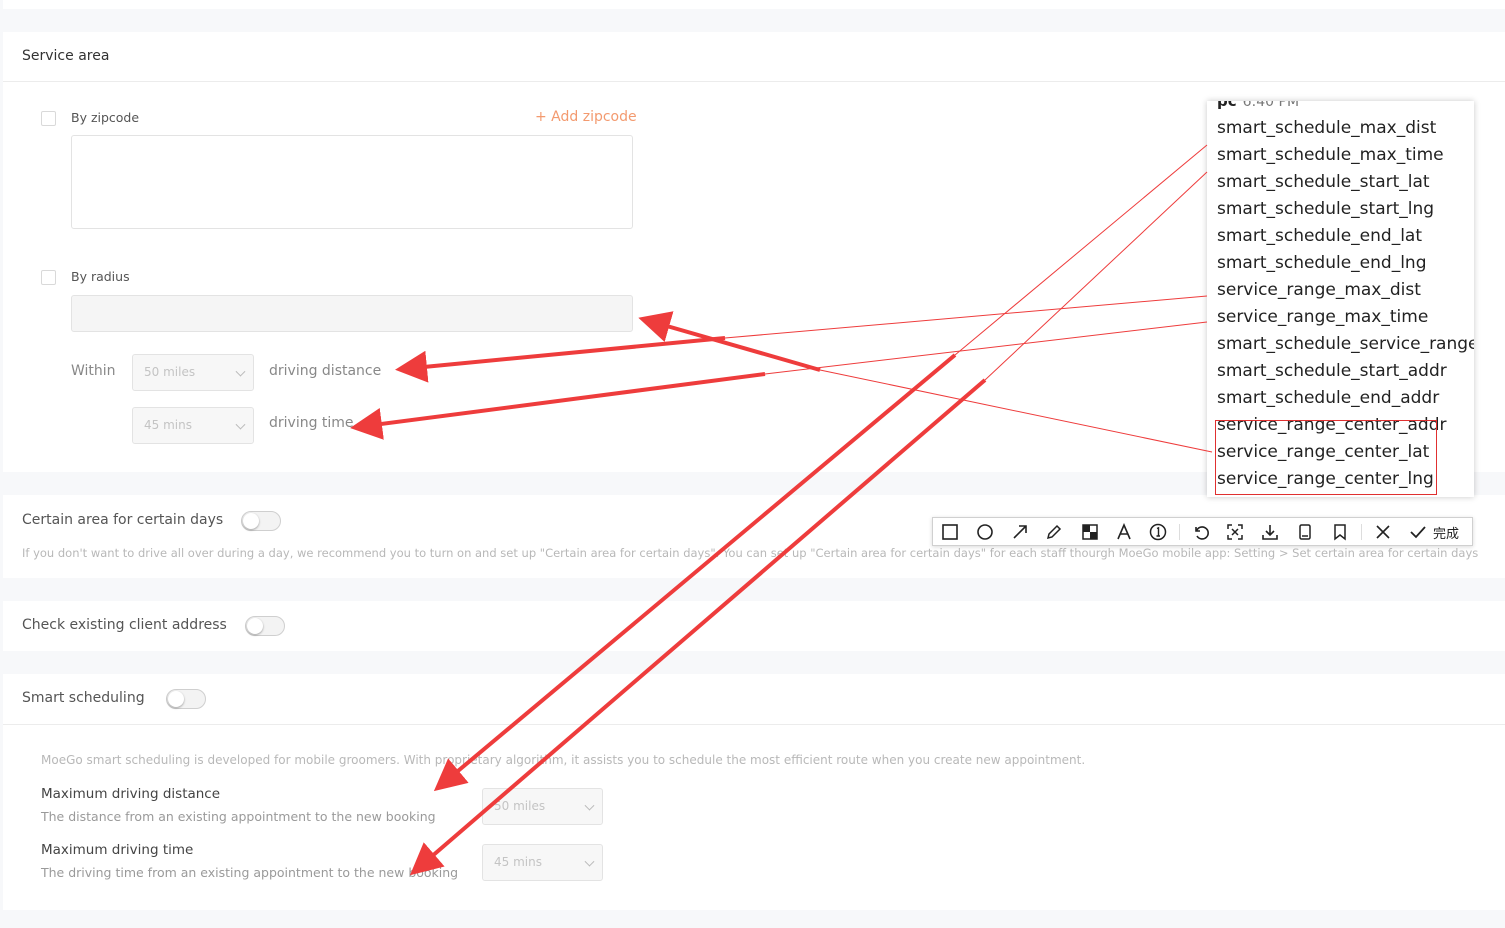 This screenshot has height=928, width=1505. I want to click on check-address-title: Check existing client address, so click(124, 625).